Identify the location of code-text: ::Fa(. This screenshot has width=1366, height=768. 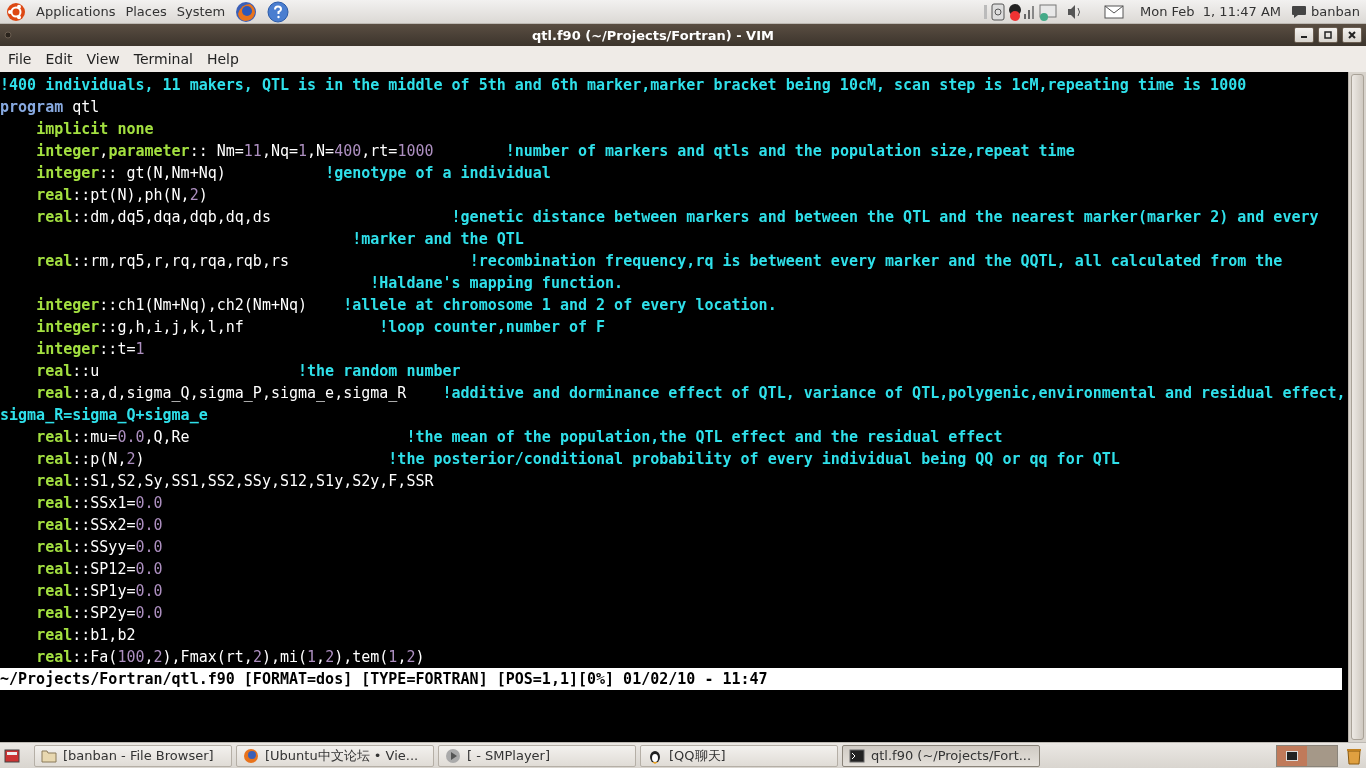
(95, 657).